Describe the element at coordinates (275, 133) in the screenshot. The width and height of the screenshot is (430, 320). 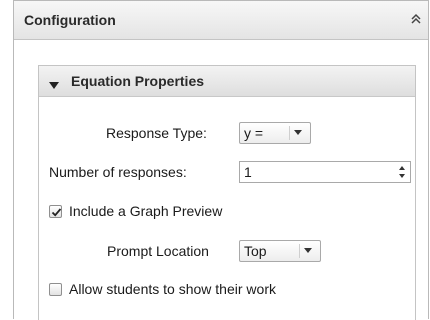
I see `response-type-select: y =` at that location.